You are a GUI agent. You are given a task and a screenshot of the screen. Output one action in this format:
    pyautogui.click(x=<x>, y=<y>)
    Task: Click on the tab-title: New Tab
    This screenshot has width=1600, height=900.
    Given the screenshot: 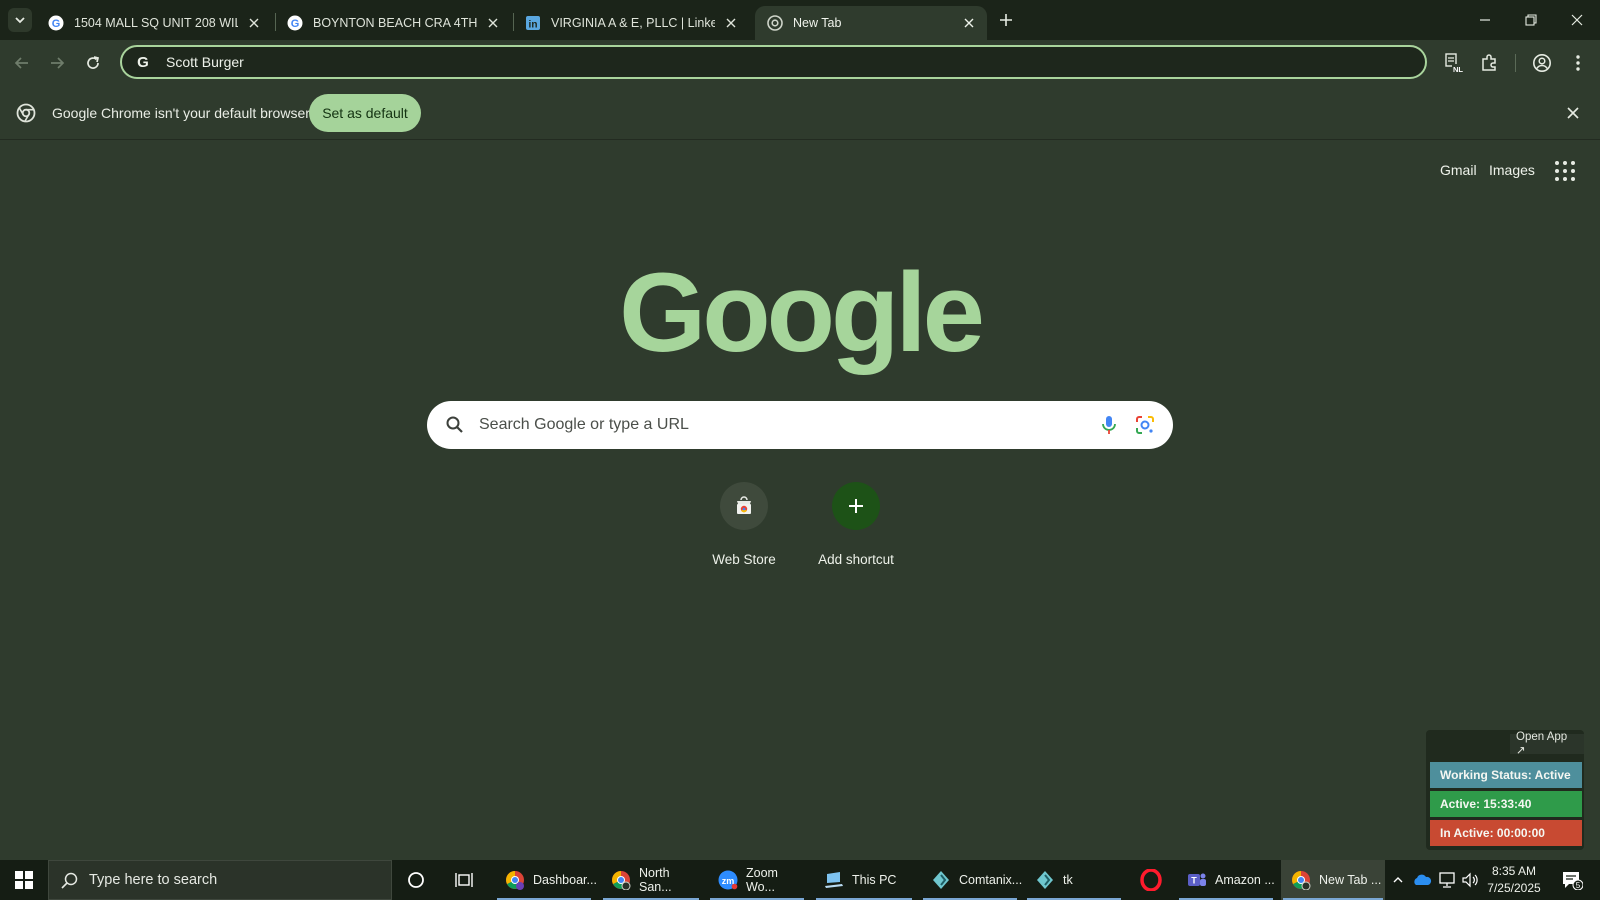 What is the action you would take?
    pyautogui.click(x=817, y=23)
    